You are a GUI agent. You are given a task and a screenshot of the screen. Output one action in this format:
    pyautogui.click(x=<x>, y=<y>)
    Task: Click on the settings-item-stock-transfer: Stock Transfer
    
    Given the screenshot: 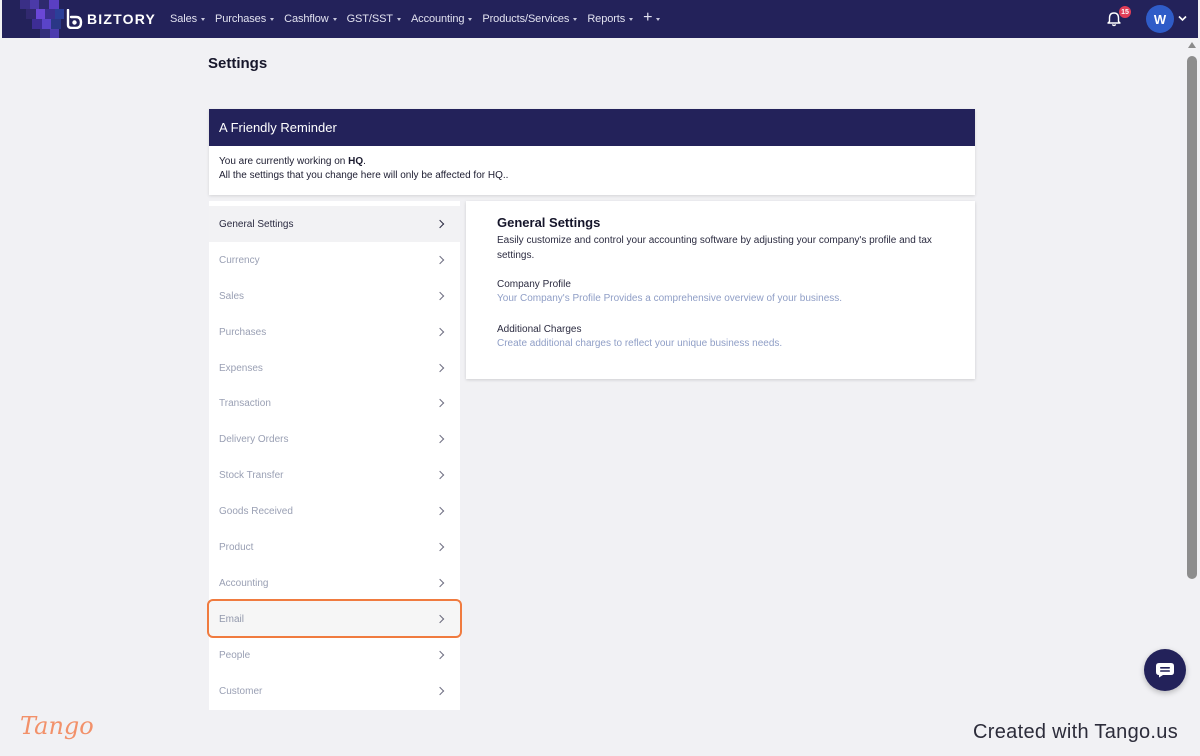 What is the action you would take?
    pyautogui.click(x=334, y=475)
    